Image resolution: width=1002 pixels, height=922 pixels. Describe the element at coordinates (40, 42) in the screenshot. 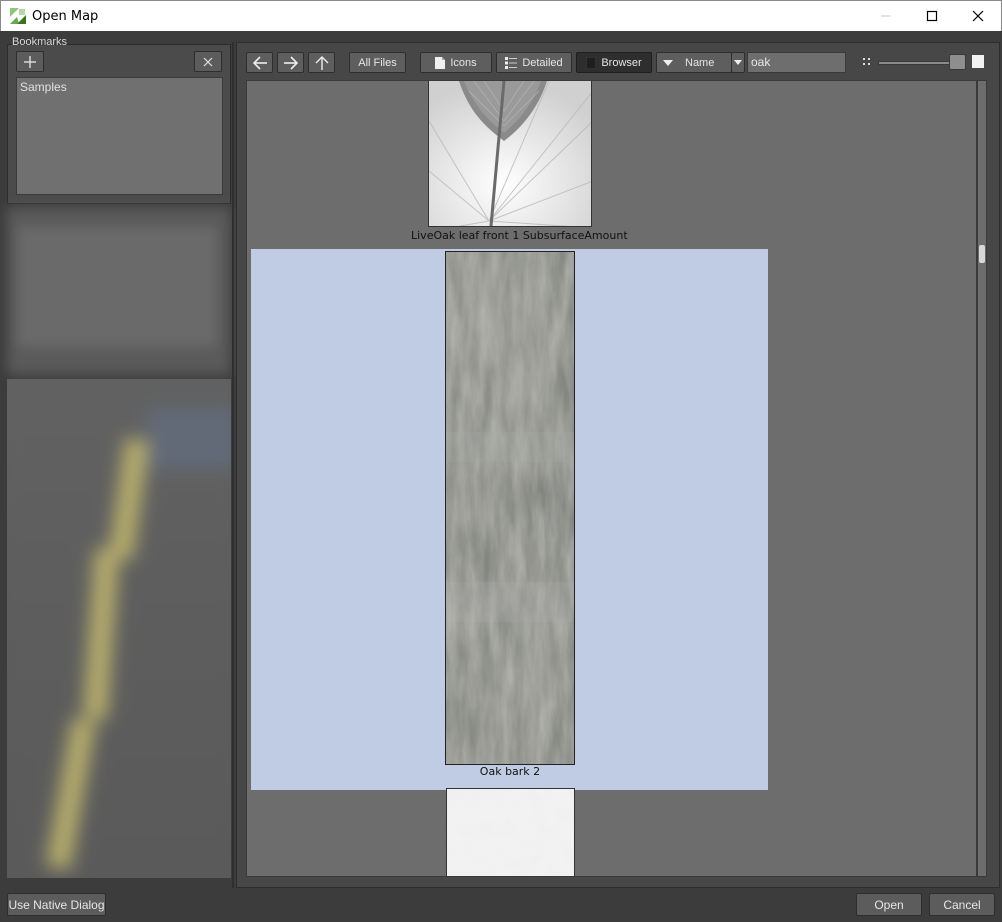

I see `bookmarks-label: Bookmarks` at that location.